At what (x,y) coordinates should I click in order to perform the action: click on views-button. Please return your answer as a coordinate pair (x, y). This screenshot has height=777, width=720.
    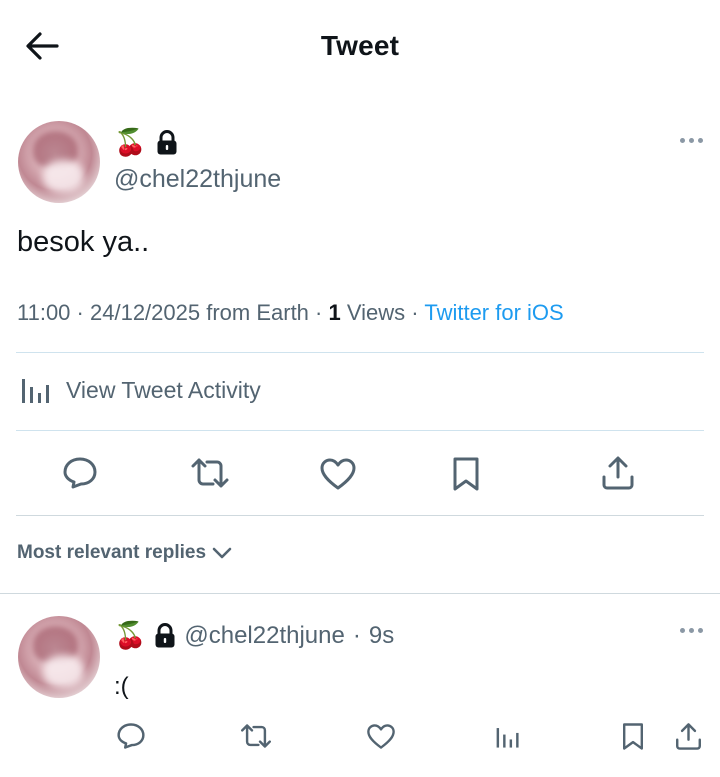
    Looking at the image, I should click on (508, 737).